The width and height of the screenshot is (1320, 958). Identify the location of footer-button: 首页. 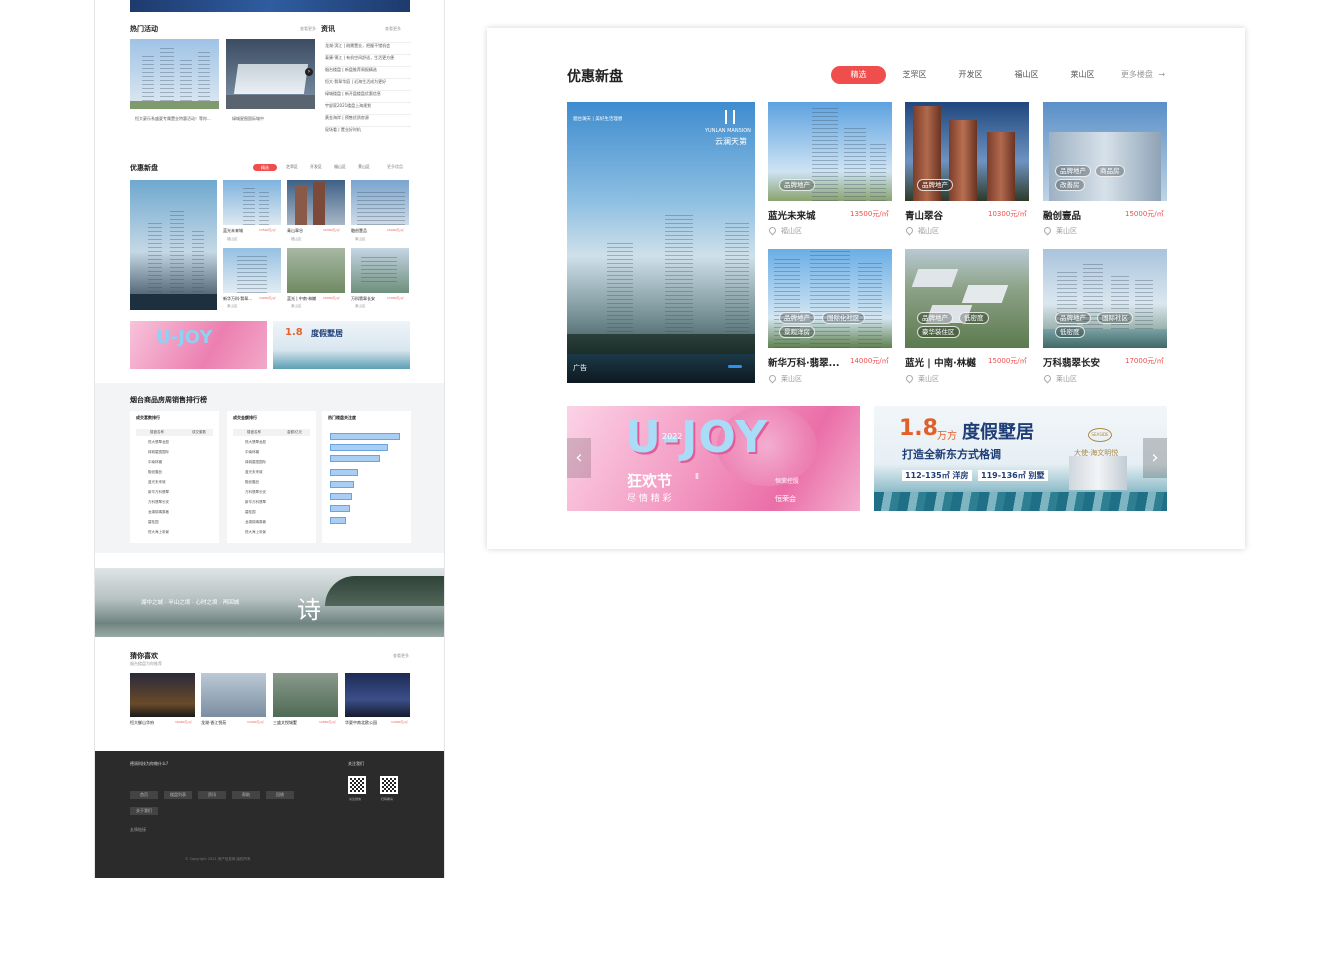
(144, 795).